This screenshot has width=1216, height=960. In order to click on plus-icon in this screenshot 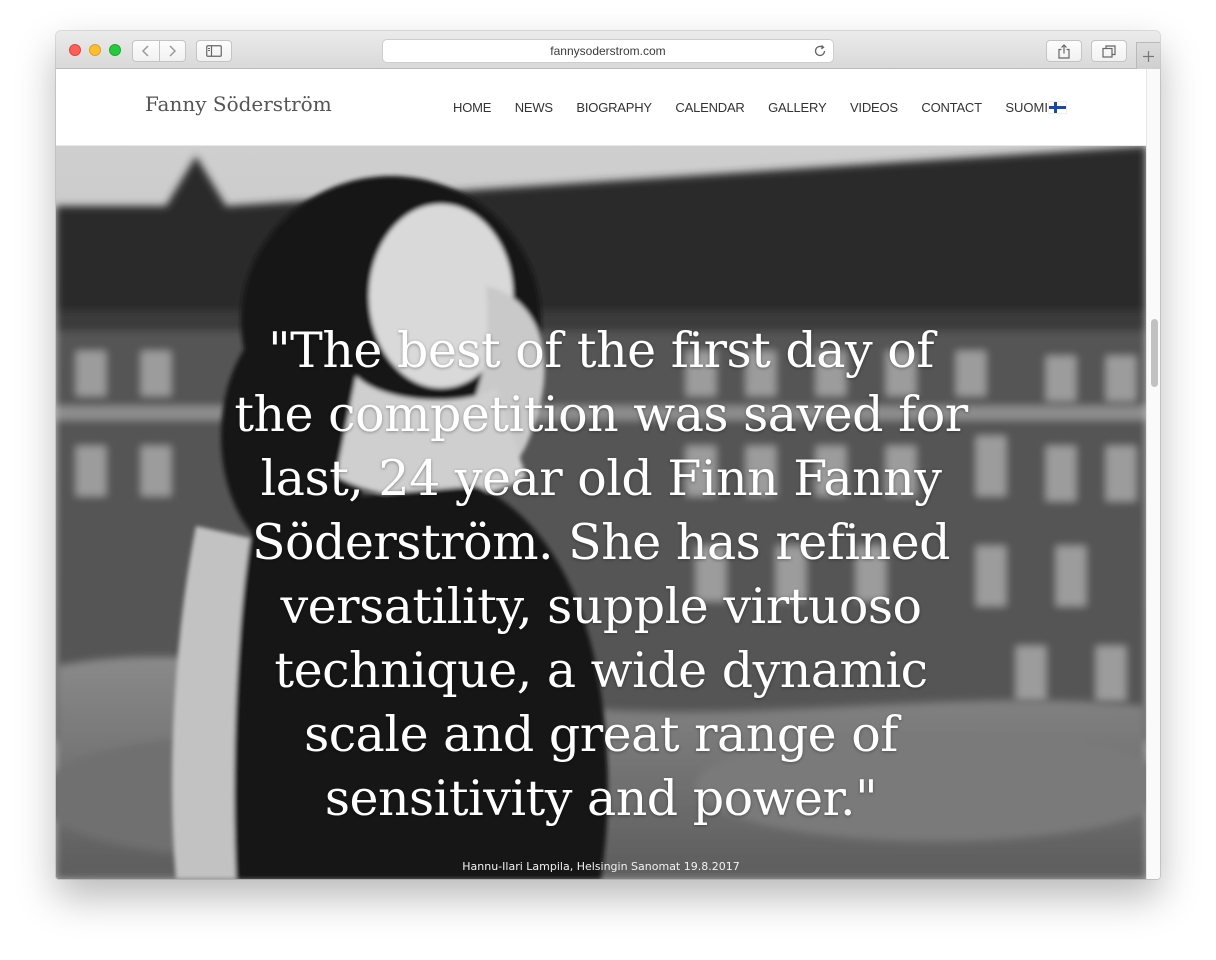, I will do `click(1148, 56)`.